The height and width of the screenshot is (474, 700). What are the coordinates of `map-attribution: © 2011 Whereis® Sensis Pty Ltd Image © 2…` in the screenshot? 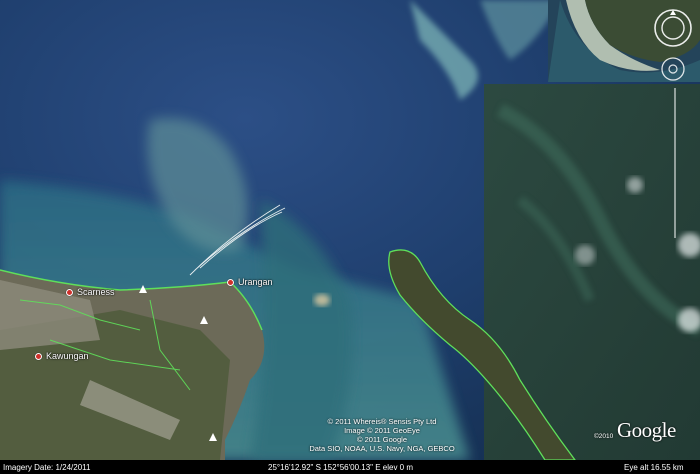 It's located at (382, 435).